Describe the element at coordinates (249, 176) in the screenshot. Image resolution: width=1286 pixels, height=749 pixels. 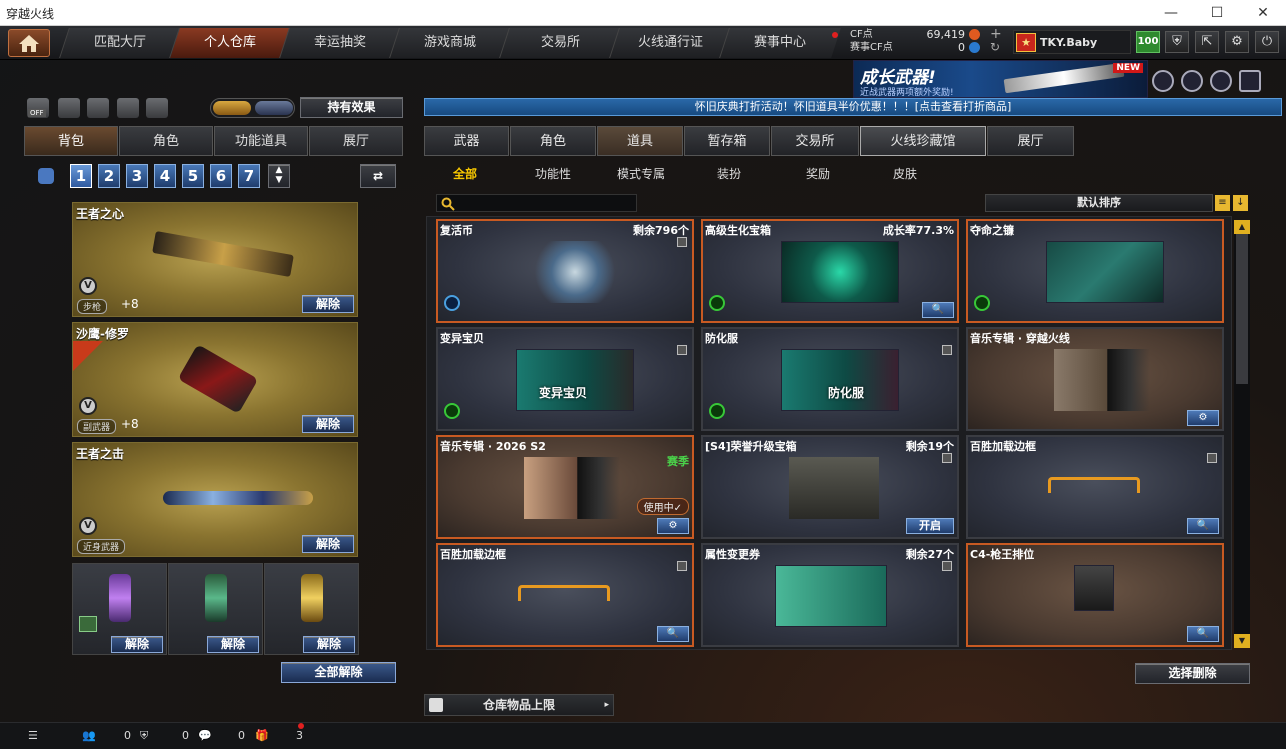
I see `bag-7-button: 7` at that location.